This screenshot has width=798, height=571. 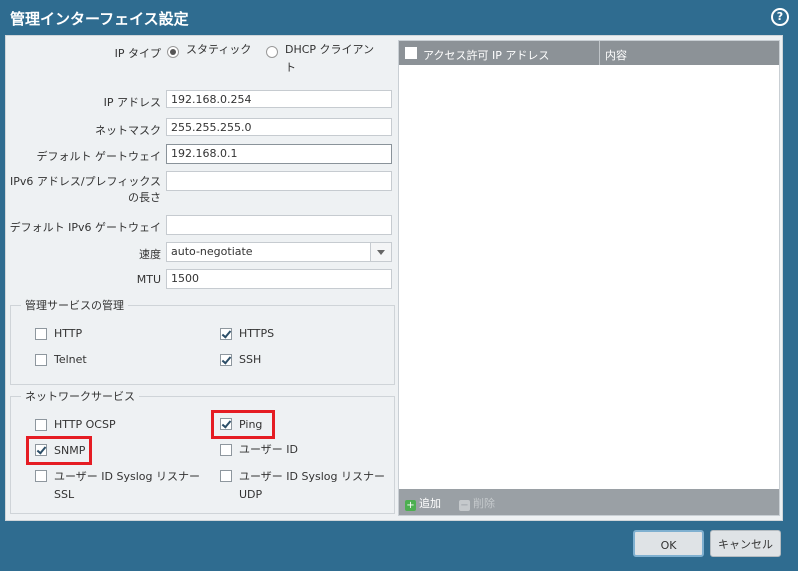 I want to click on gateway-input: 192.168.0.1, so click(x=279, y=154).